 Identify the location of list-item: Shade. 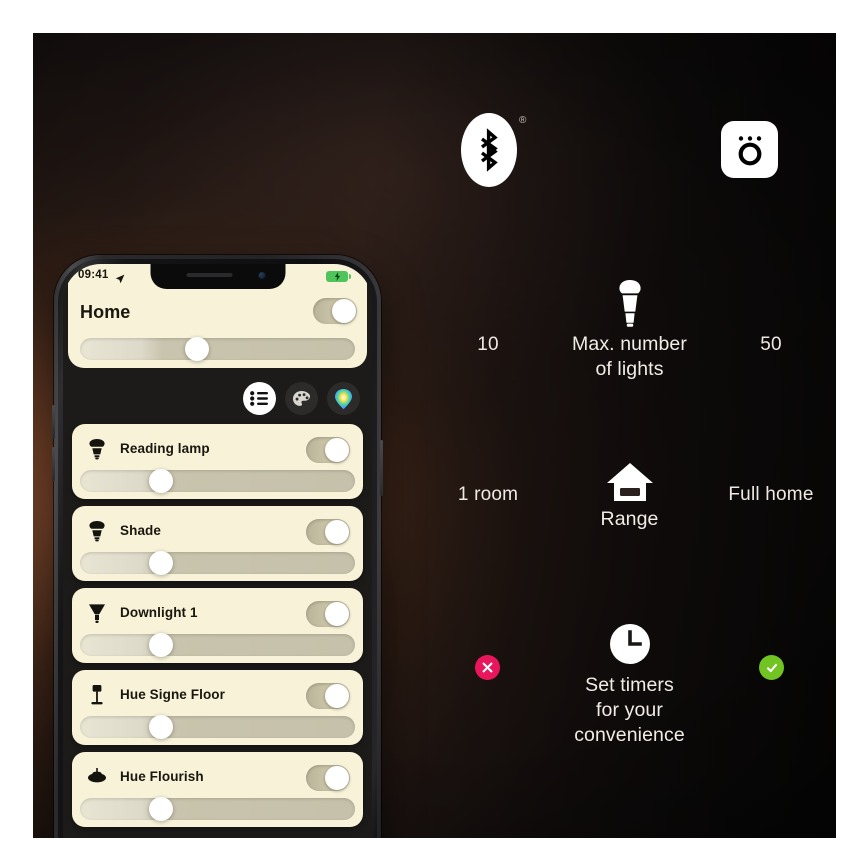
(217, 543).